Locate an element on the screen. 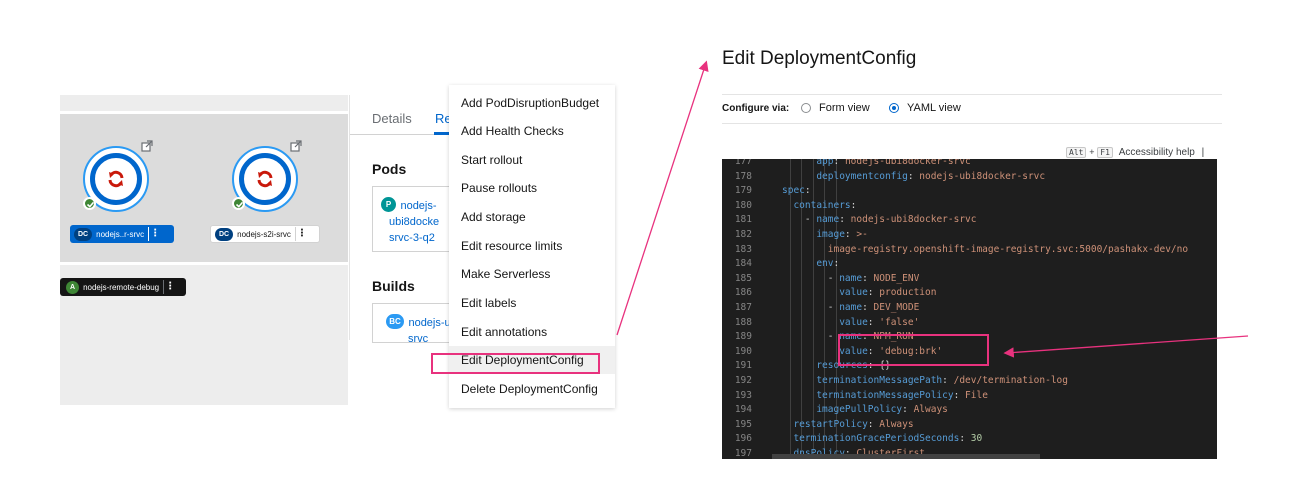 This screenshot has width=1302, height=487. build-card: BC nodejs-u srvc is located at coordinates (412, 324).